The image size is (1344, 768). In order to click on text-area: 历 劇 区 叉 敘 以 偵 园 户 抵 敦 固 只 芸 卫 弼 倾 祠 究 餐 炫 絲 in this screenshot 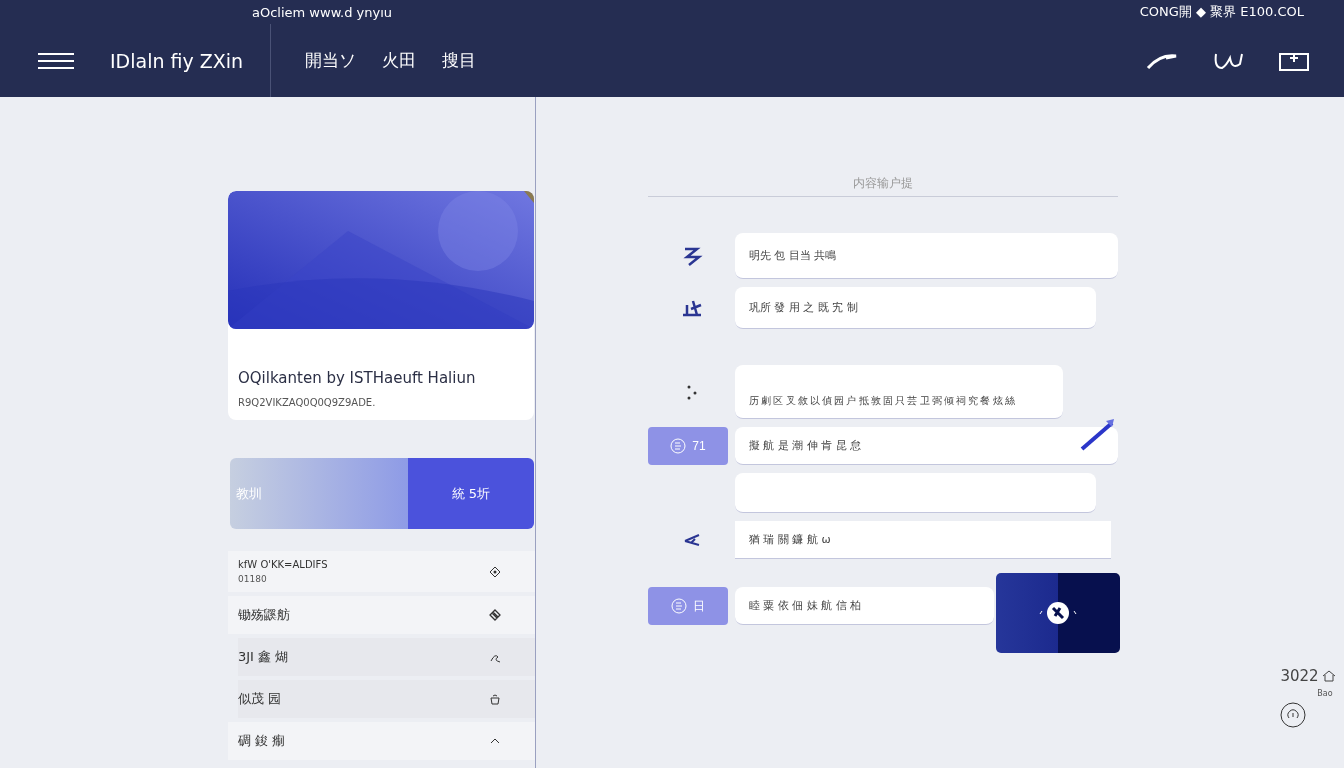, I will do `click(899, 392)`.